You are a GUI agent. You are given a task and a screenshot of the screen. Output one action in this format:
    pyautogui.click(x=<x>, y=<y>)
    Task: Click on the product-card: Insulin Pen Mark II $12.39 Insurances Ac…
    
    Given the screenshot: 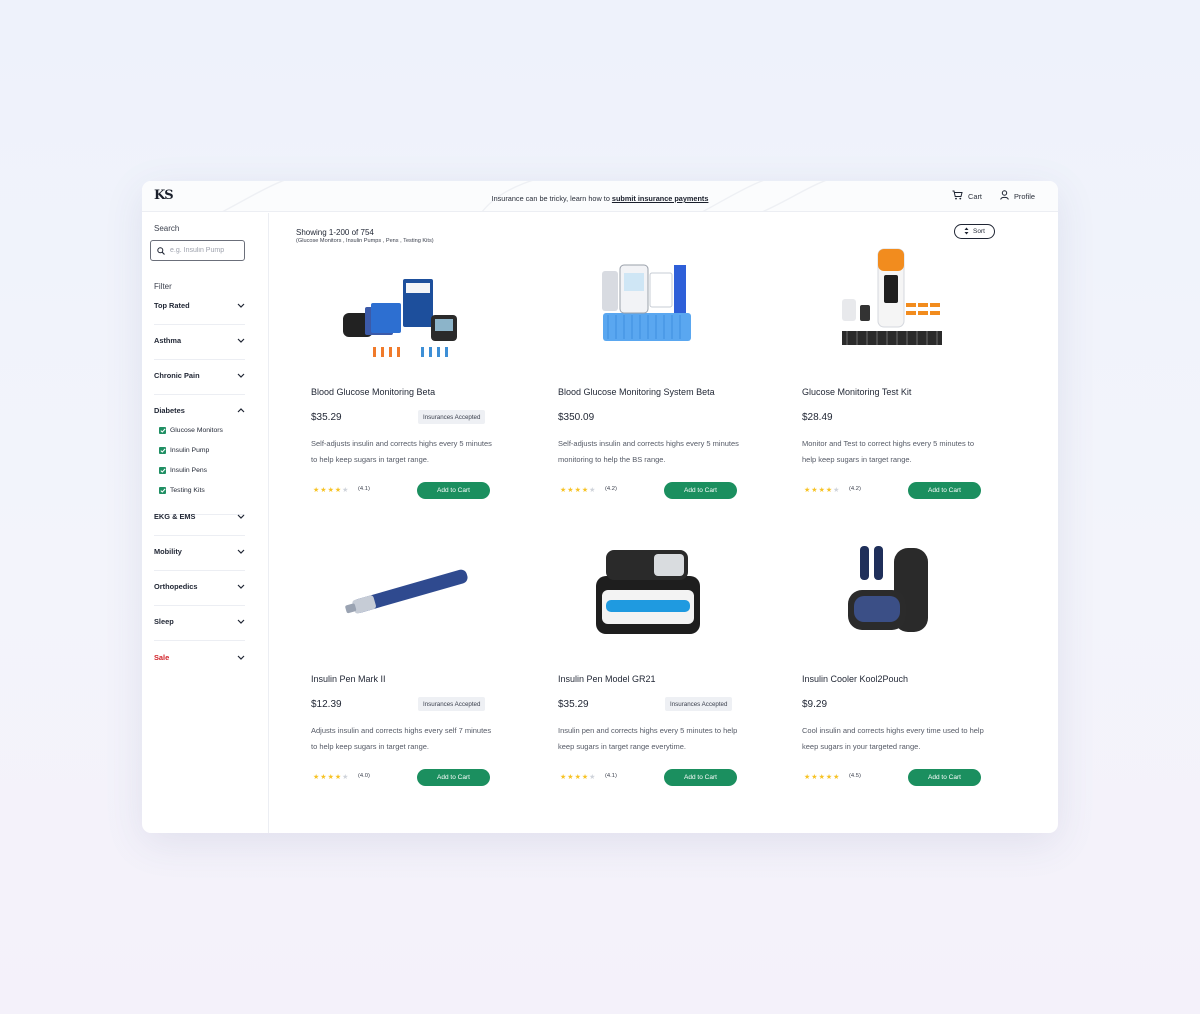 What is the action you would take?
    pyautogui.click(x=411, y=660)
    